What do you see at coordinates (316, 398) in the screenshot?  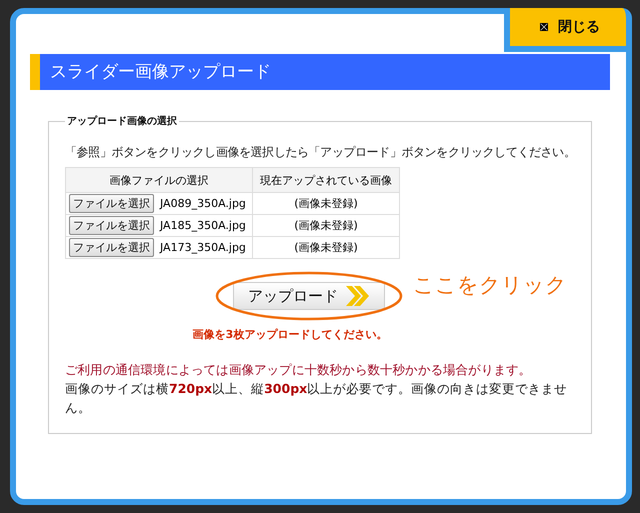 I see `note-text: 画像のサイズは横720px以上、縦300px以上が必要です。画像の向きは変更できません。` at bounding box center [316, 398].